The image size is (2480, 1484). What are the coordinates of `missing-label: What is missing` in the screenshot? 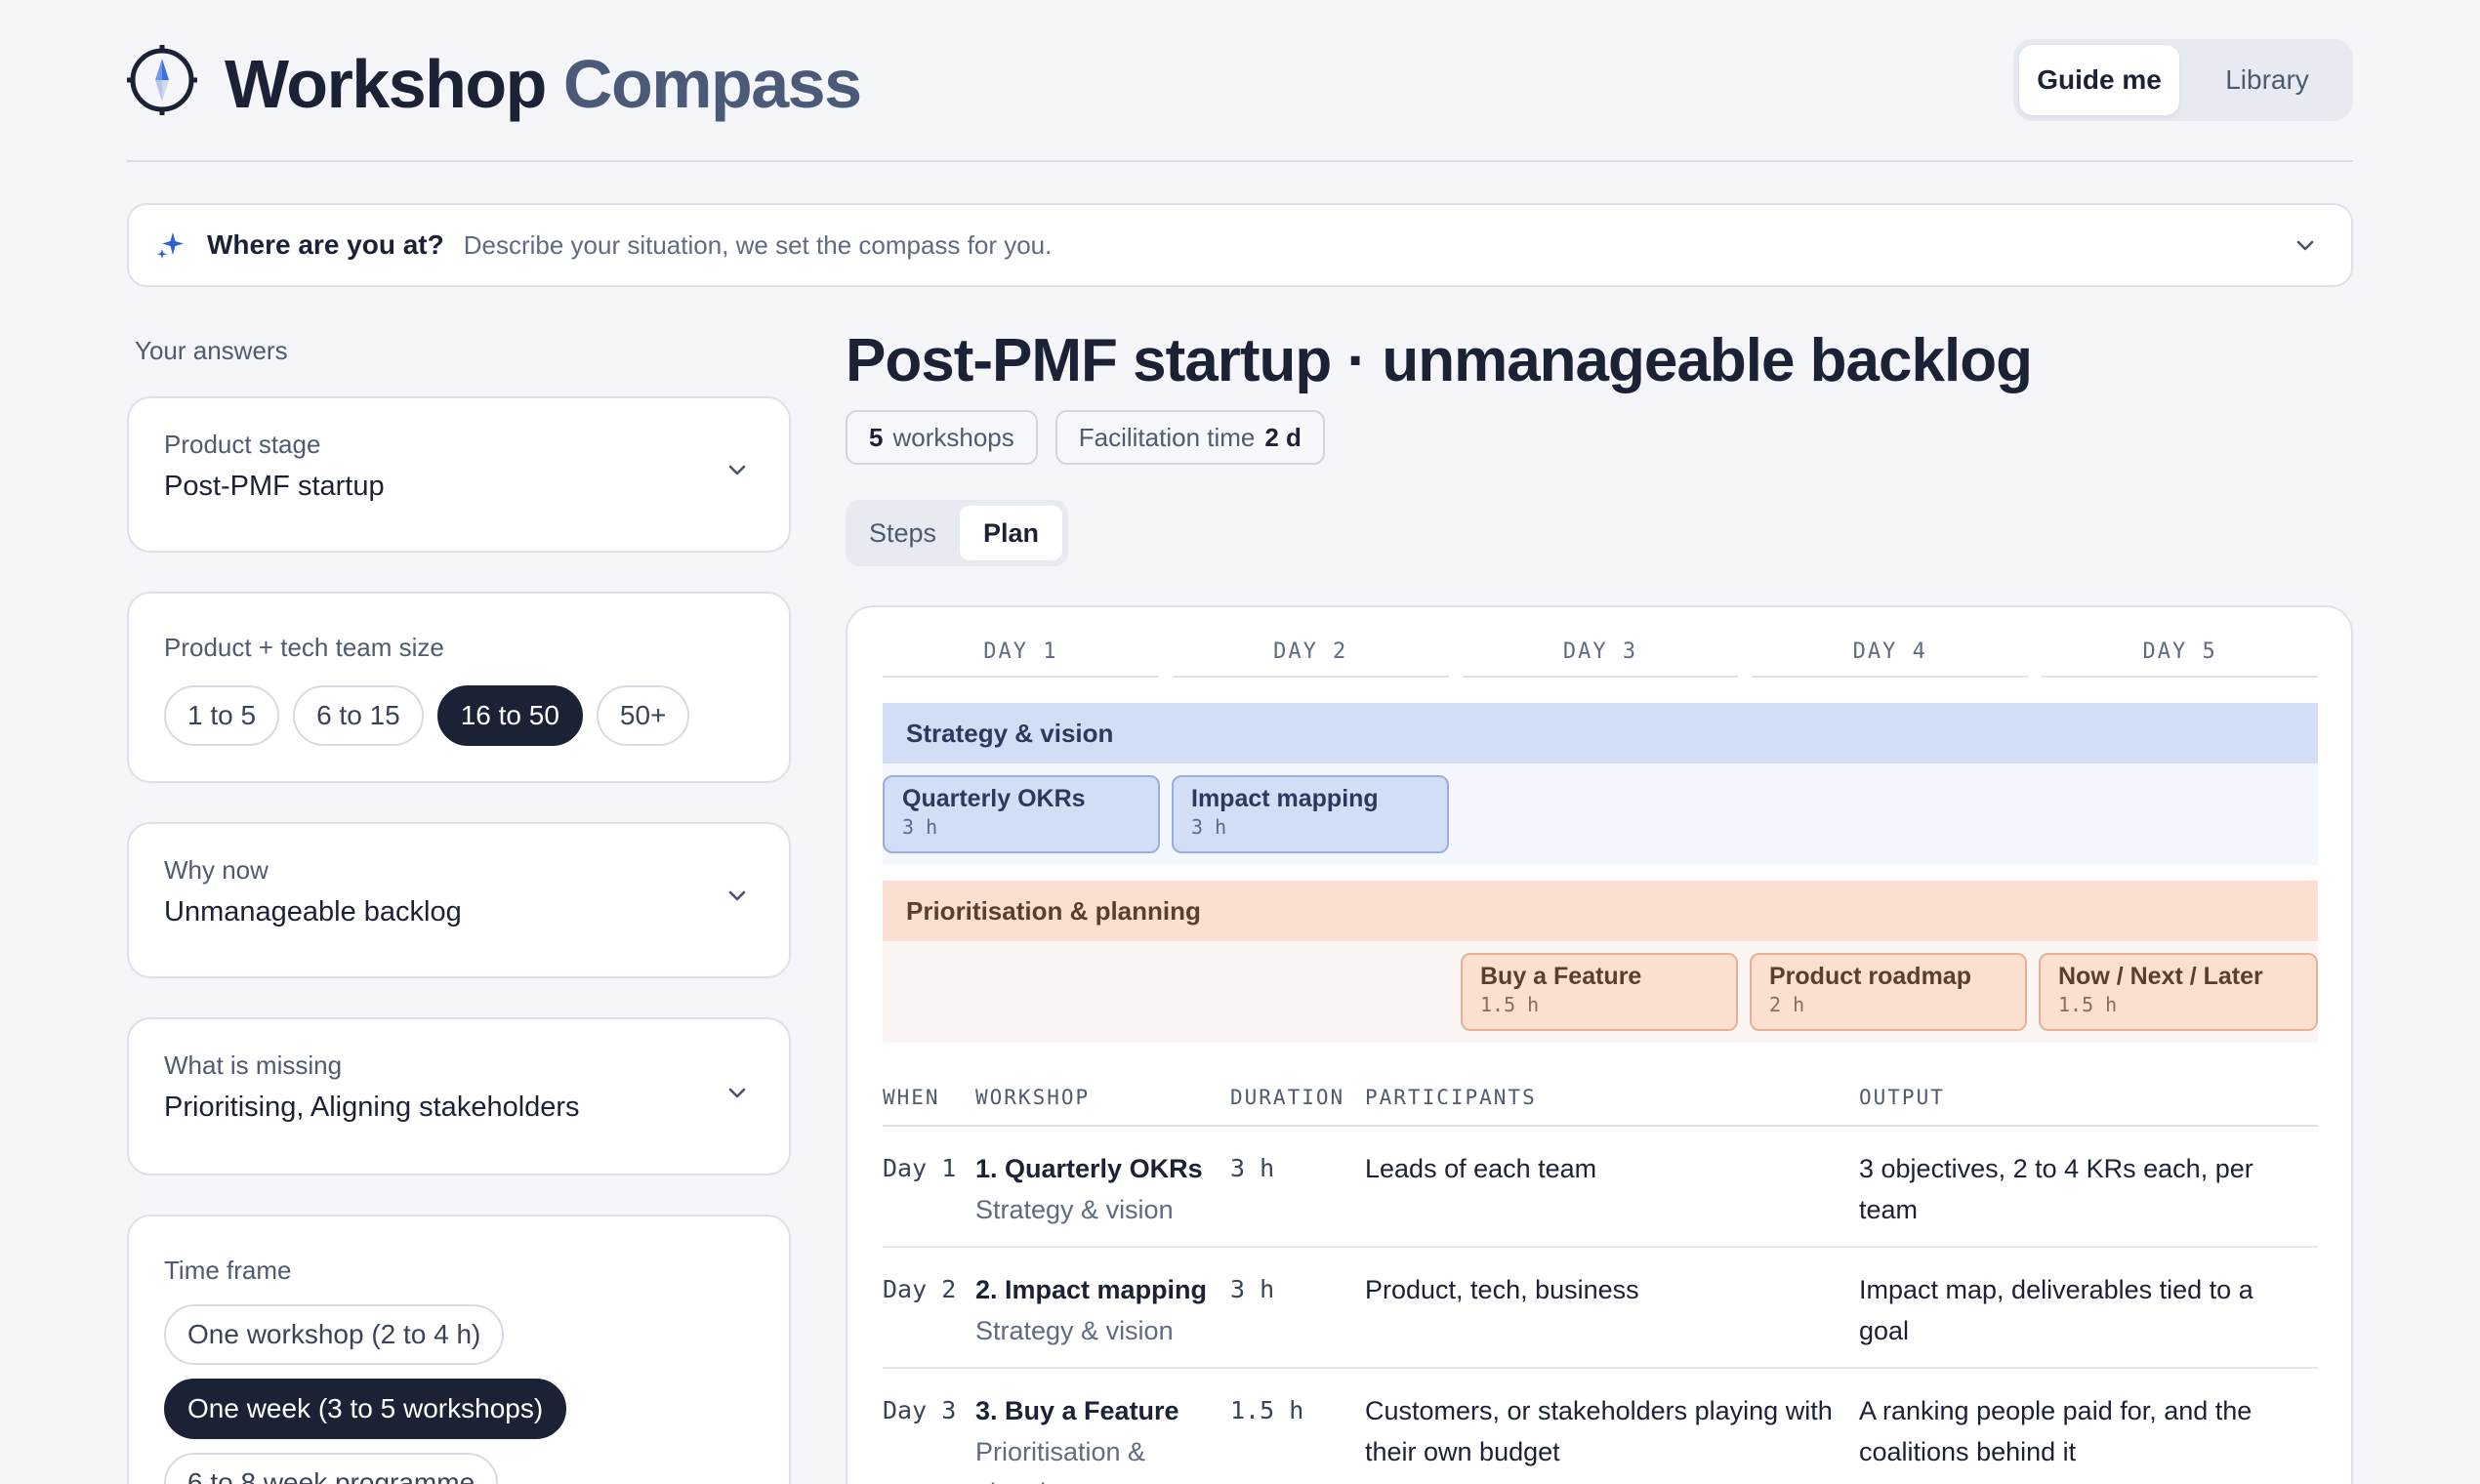 It's located at (253, 1066).